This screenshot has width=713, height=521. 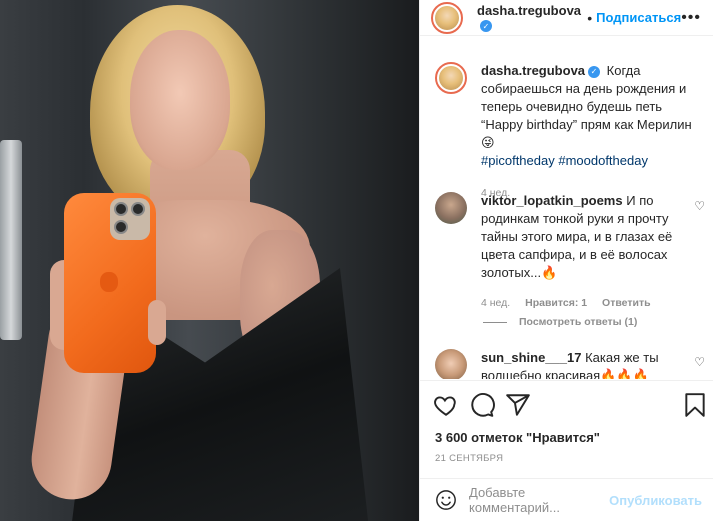 I want to click on comment-time: 4 нед., so click(x=495, y=303).